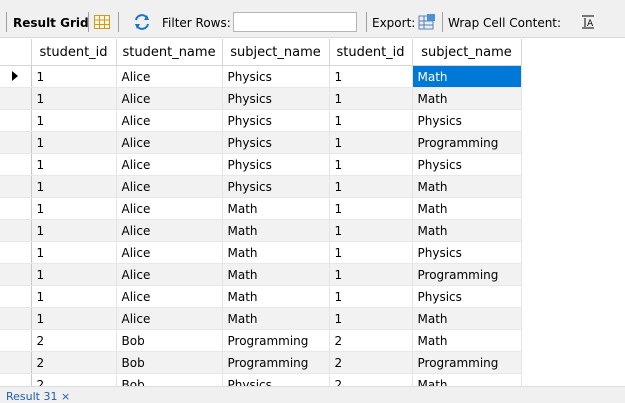 This screenshot has width=625, height=403. Describe the element at coordinates (102, 23) in the screenshot. I see `grid-view-icon` at that location.